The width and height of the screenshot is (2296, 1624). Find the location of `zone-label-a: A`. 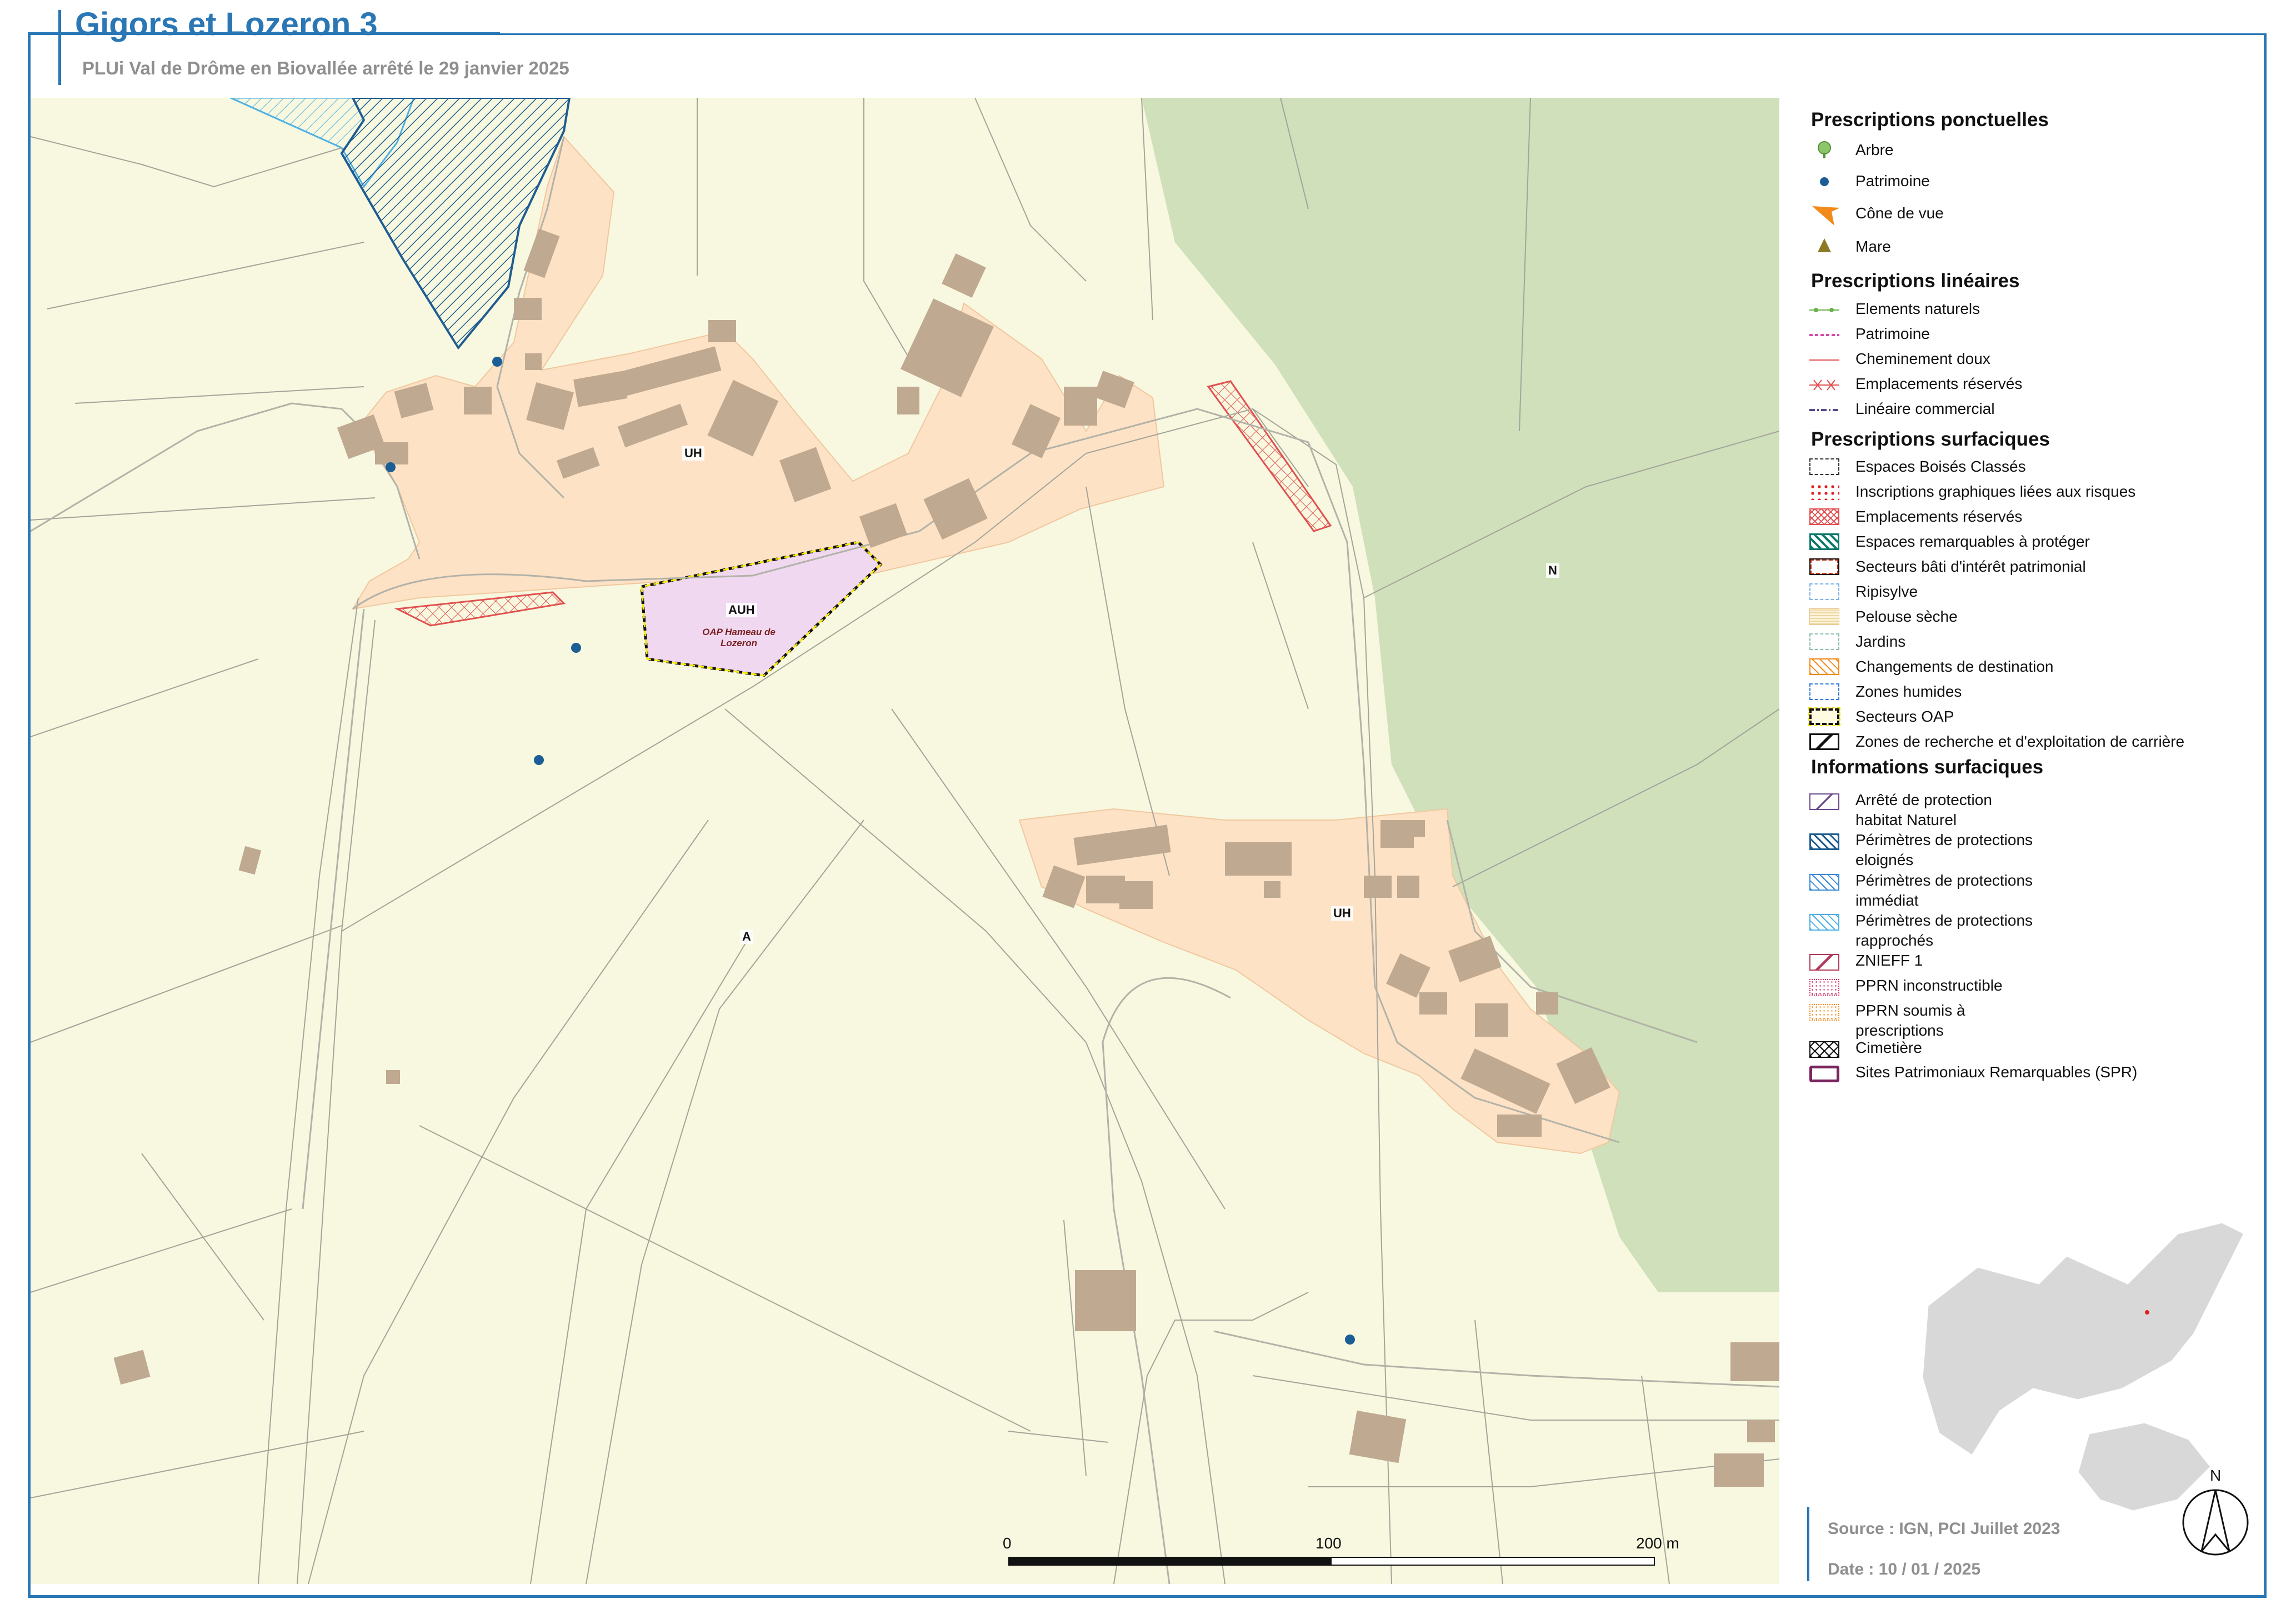

zone-label-a: A is located at coordinates (746, 937).